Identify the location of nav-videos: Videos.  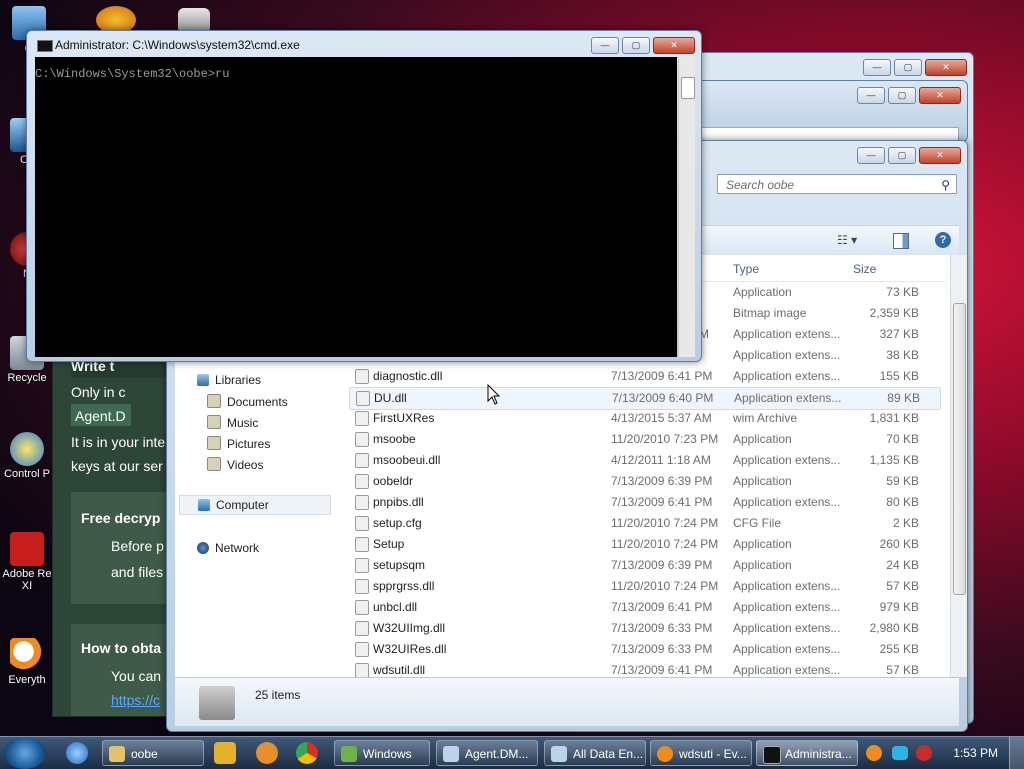
(235, 464).